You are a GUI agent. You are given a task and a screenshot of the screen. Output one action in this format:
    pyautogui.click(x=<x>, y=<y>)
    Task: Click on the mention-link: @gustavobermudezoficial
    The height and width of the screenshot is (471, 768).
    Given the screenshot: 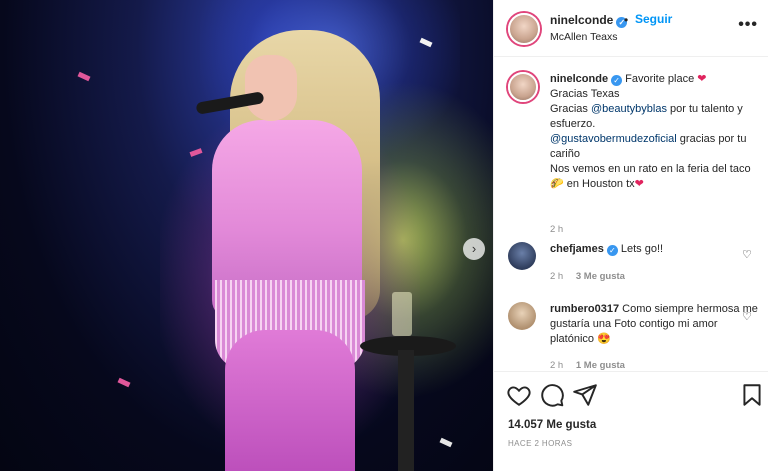 What is the action you would take?
    pyautogui.click(x=613, y=139)
    